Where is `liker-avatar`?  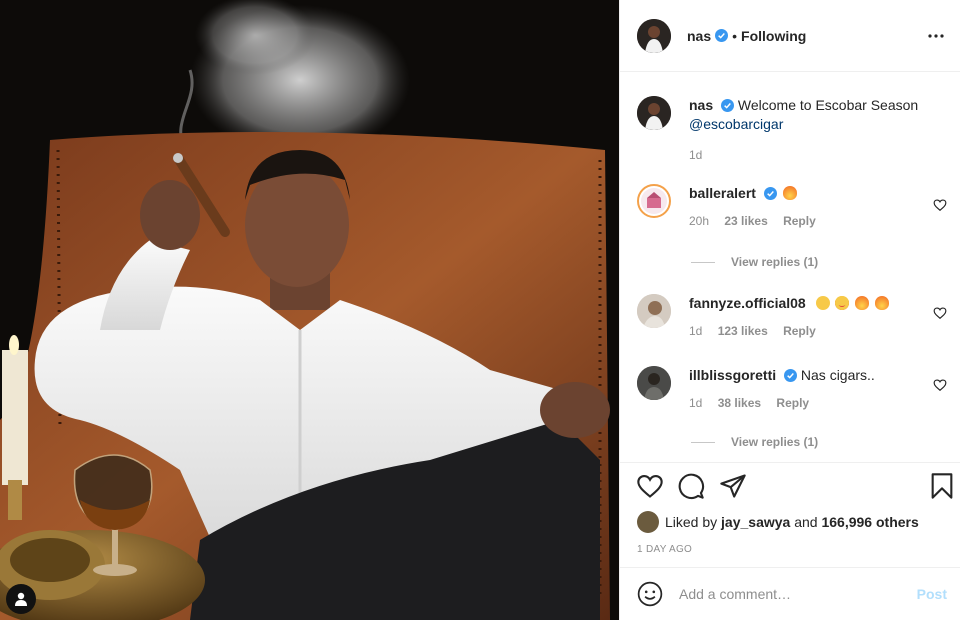 liker-avatar is located at coordinates (648, 522).